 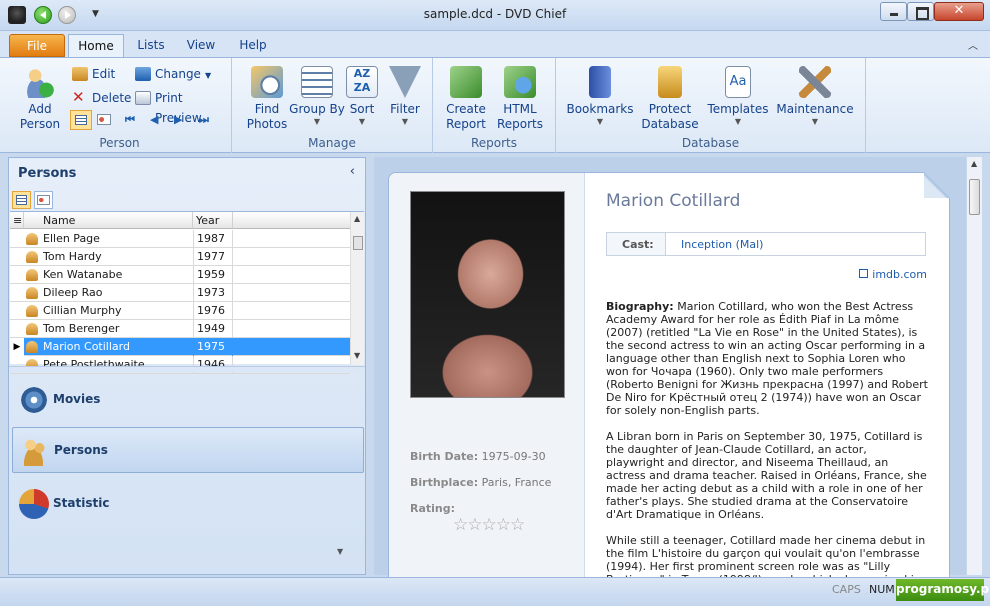 I want to click on cell-name: Ellen Page, so click(x=71, y=238).